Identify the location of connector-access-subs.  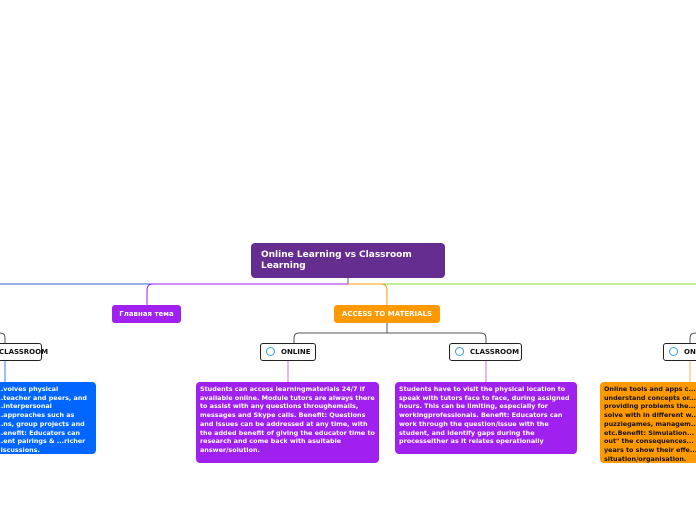
(390, 333).